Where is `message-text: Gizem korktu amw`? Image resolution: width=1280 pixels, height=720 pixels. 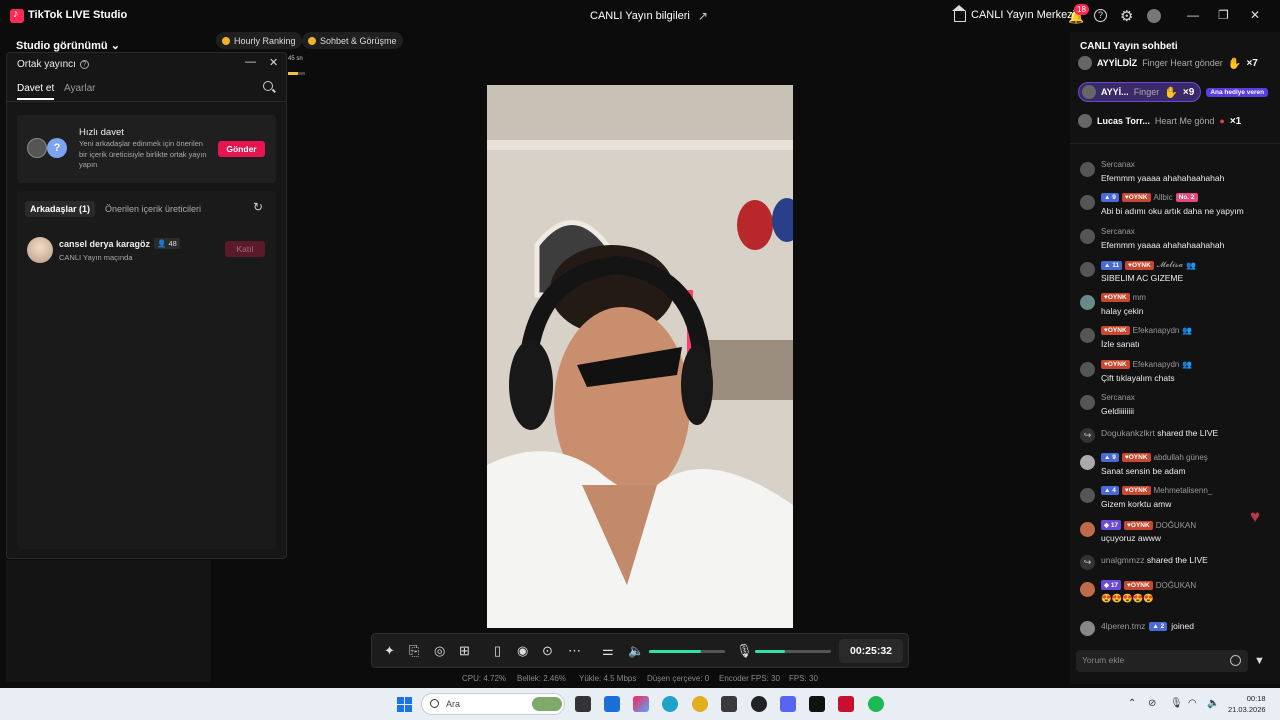 message-text: Gizem korktu amw is located at coordinates (1136, 504).